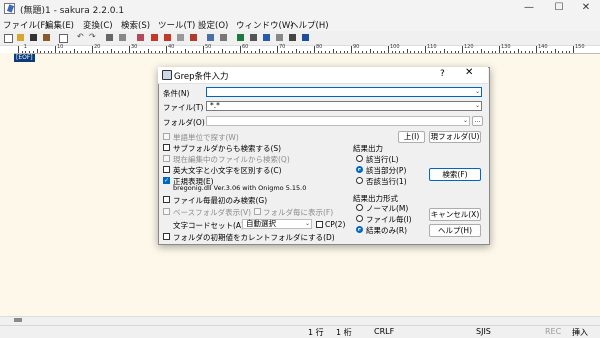 The height and width of the screenshot is (338, 600). What do you see at coordinates (26, 25) in the screenshot?
I see `menu-file: ファイル(F)` at bounding box center [26, 25].